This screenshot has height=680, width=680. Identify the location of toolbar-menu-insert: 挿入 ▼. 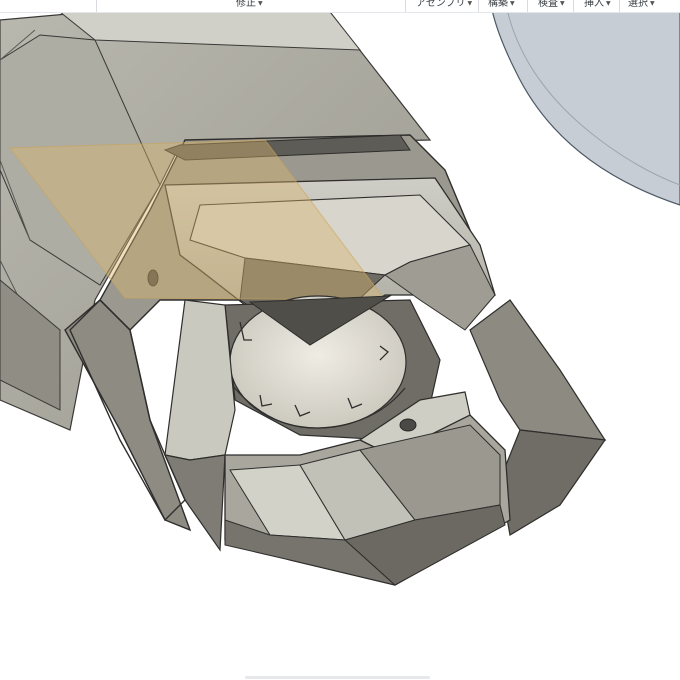
(597, 5).